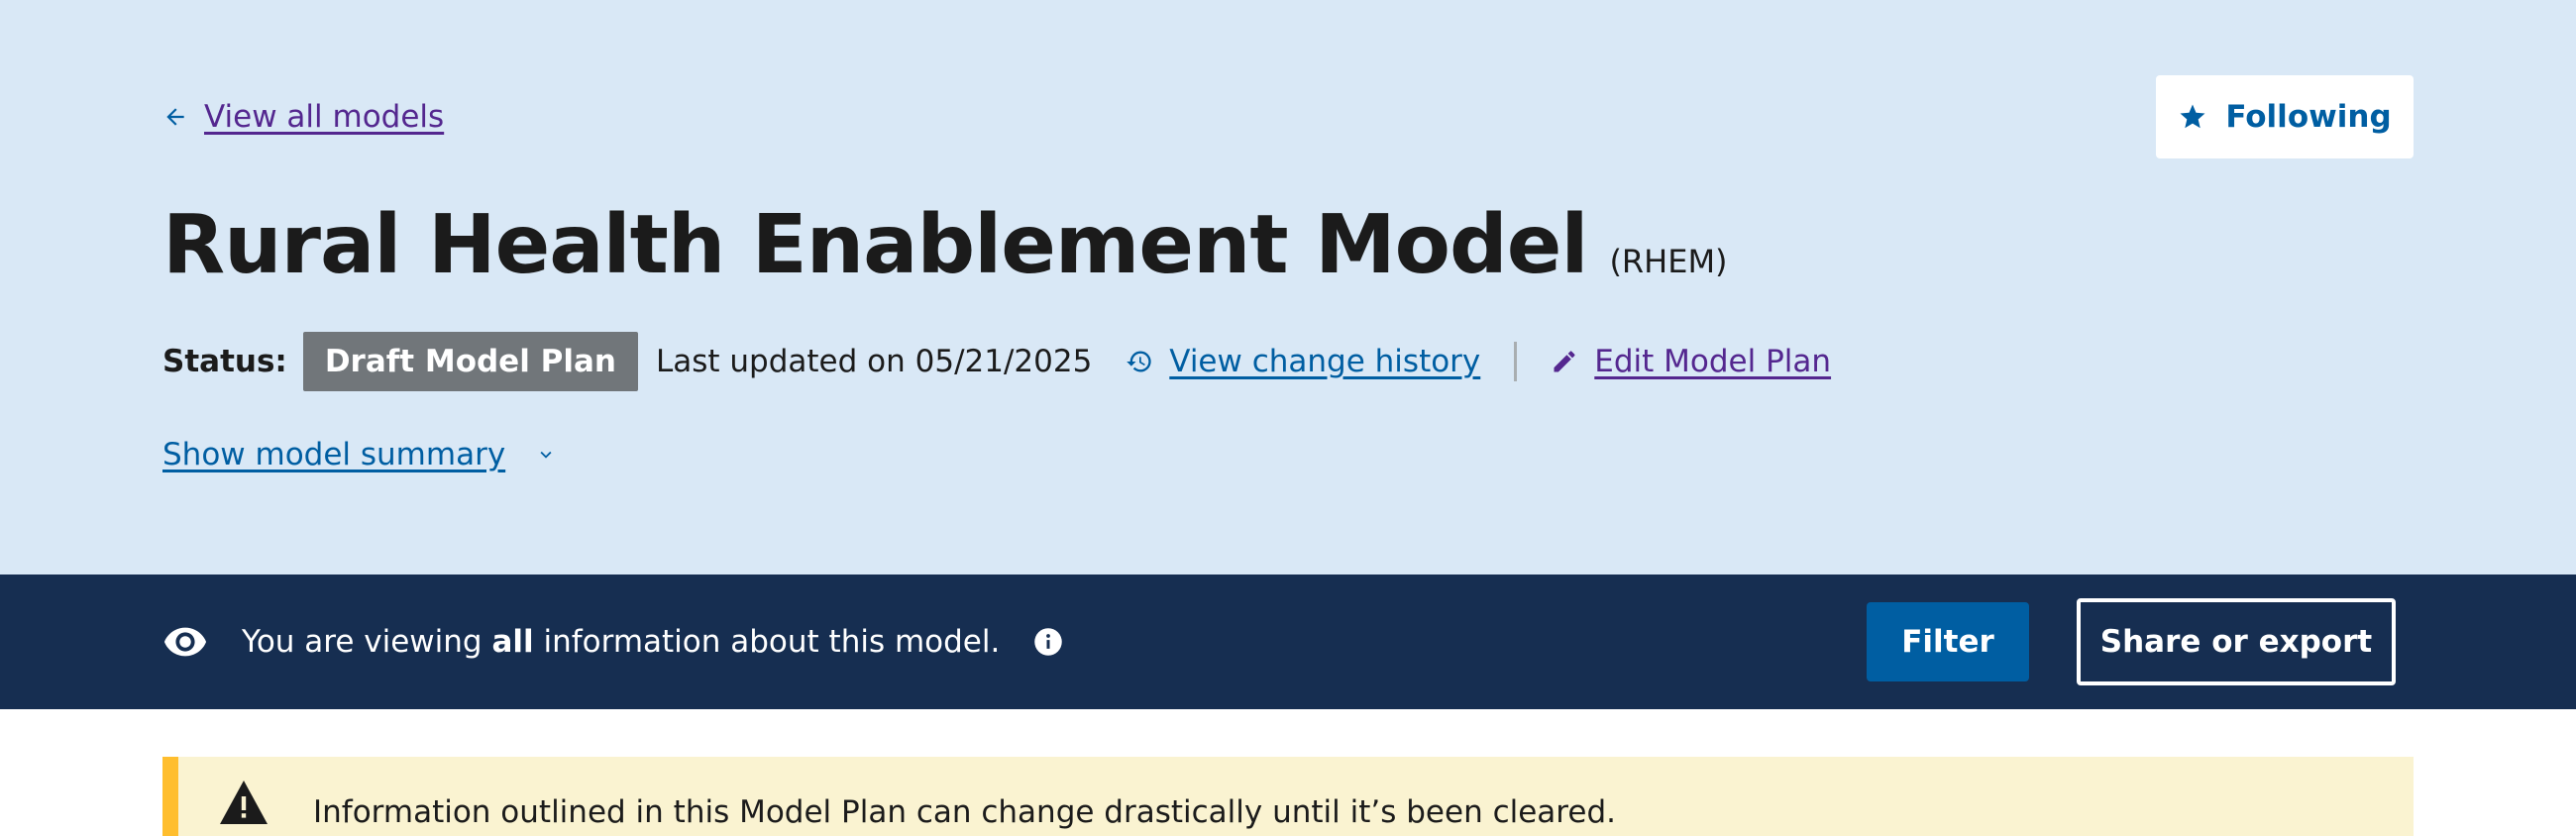 The width and height of the screenshot is (2576, 836). I want to click on page-title: Rural Health Enablement Model, so click(875, 245).